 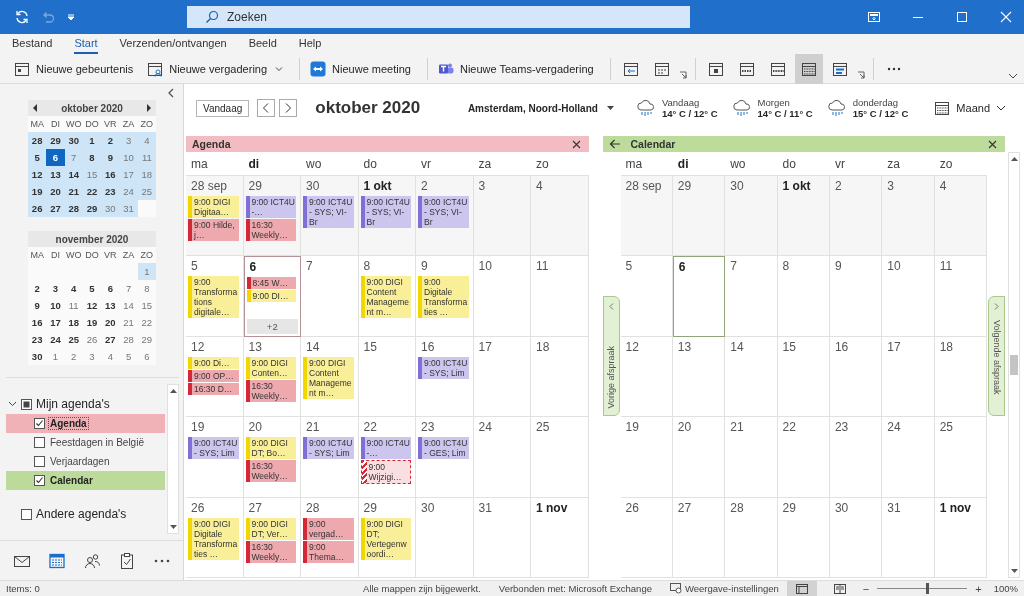 What do you see at coordinates (73, 339) in the screenshot?
I see `date-cell: 25` at bounding box center [73, 339].